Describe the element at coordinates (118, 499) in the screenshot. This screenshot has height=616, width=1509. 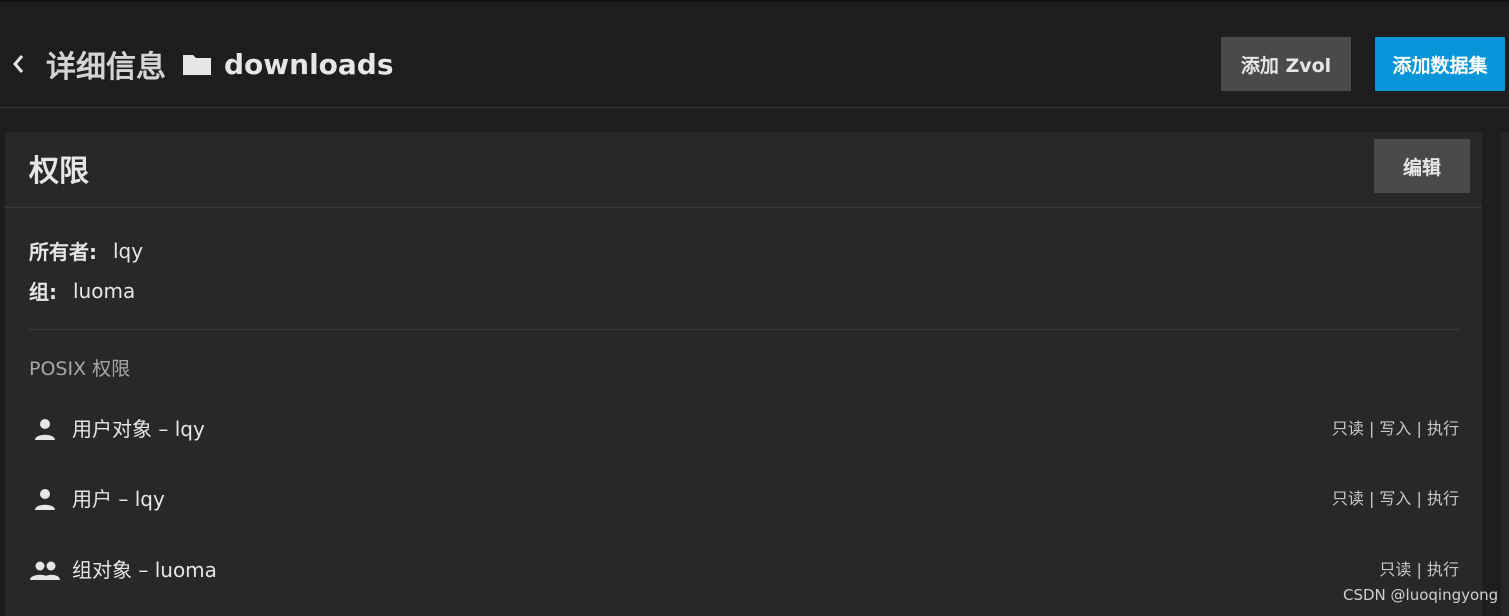
I see `permission-label: 用户 – lqy` at that location.